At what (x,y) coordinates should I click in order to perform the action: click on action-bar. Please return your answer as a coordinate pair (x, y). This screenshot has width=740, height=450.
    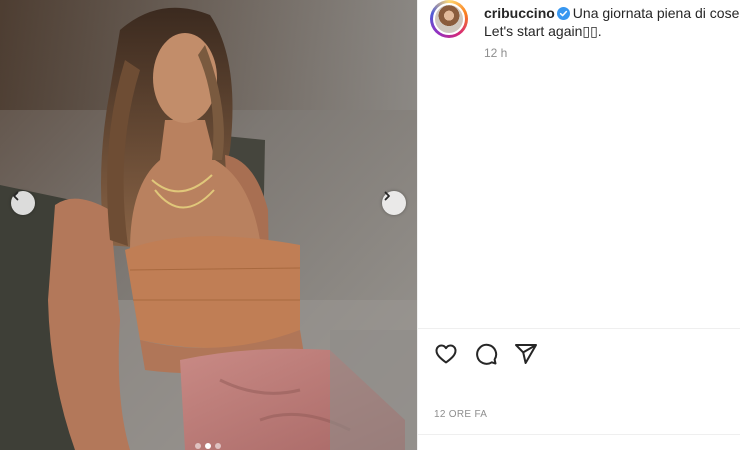
    Looking at the image, I should click on (486, 354).